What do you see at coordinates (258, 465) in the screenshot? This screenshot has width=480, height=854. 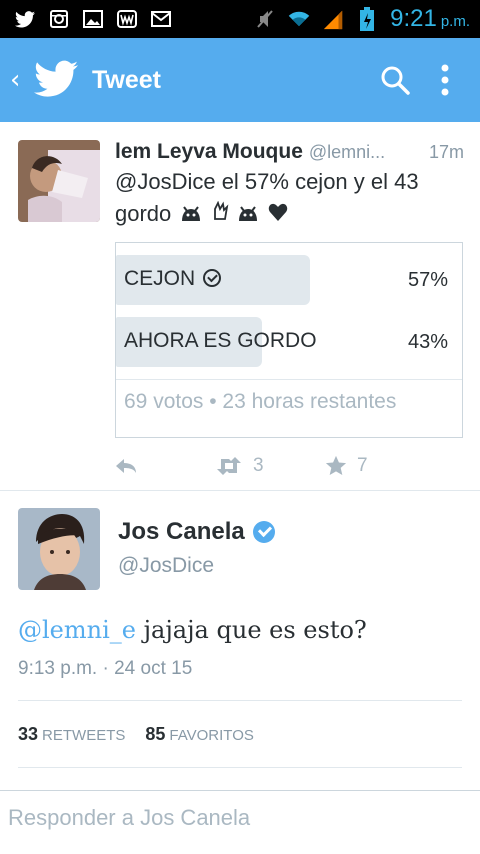 I see `retweet-count: 3` at bounding box center [258, 465].